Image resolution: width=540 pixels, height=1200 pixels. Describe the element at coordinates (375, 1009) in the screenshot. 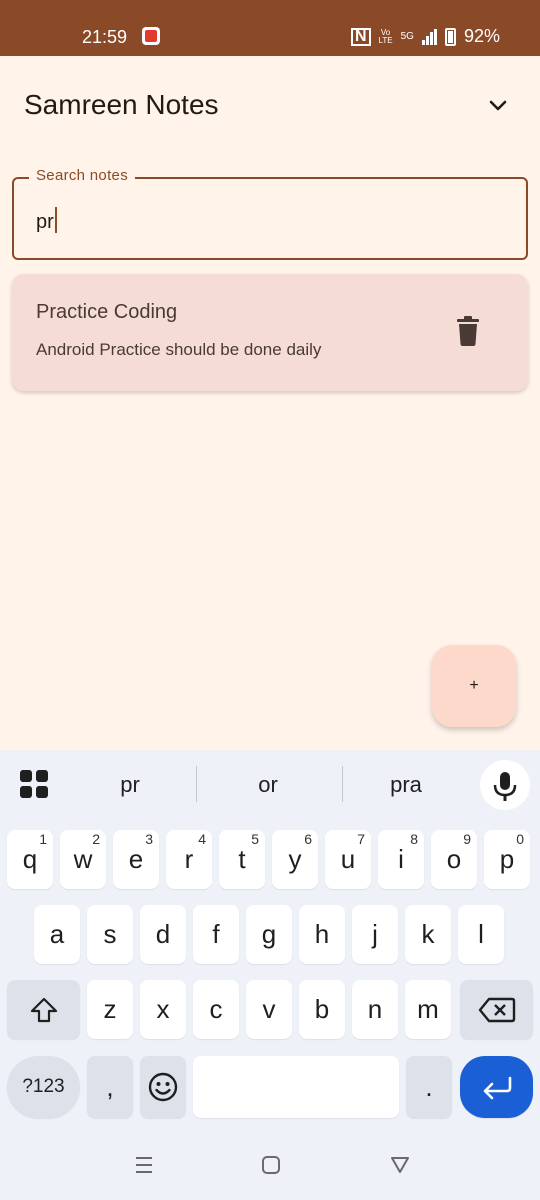

I see `key-n: n` at that location.